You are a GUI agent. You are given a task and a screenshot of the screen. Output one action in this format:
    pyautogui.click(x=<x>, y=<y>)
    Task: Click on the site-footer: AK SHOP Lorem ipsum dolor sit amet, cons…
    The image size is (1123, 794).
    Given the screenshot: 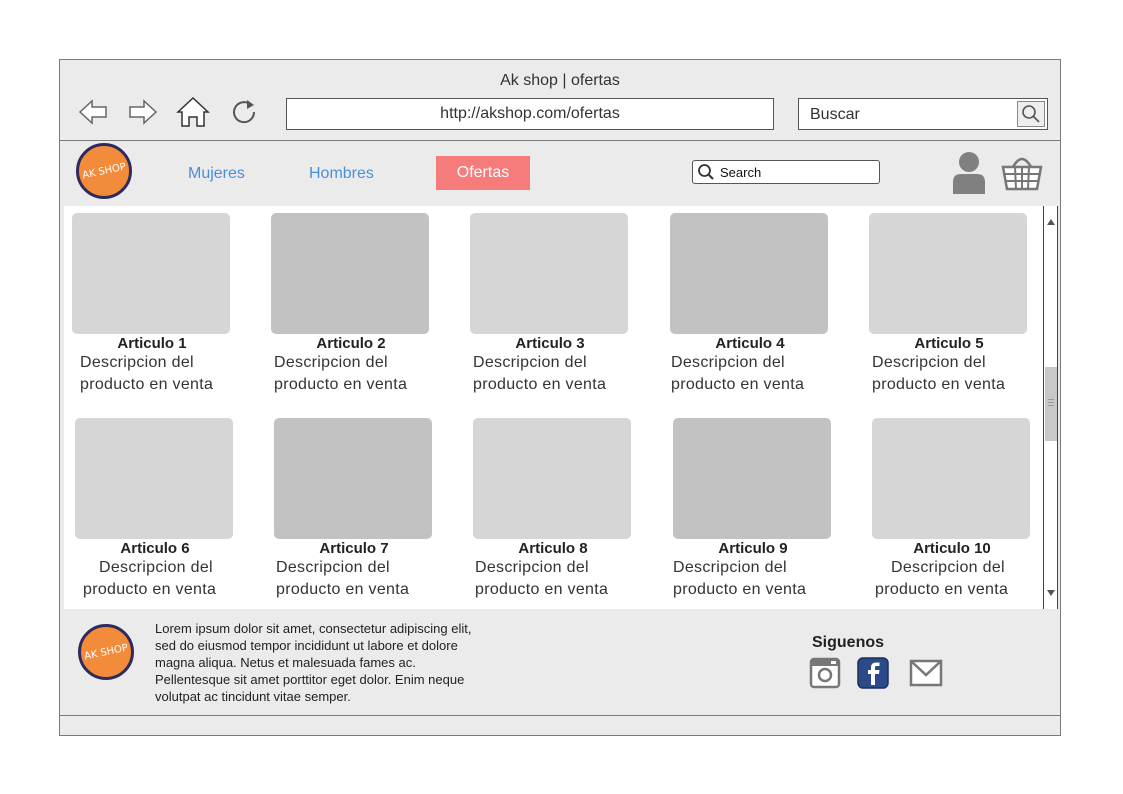 What is the action you would take?
    pyautogui.click(x=561, y=664)
    